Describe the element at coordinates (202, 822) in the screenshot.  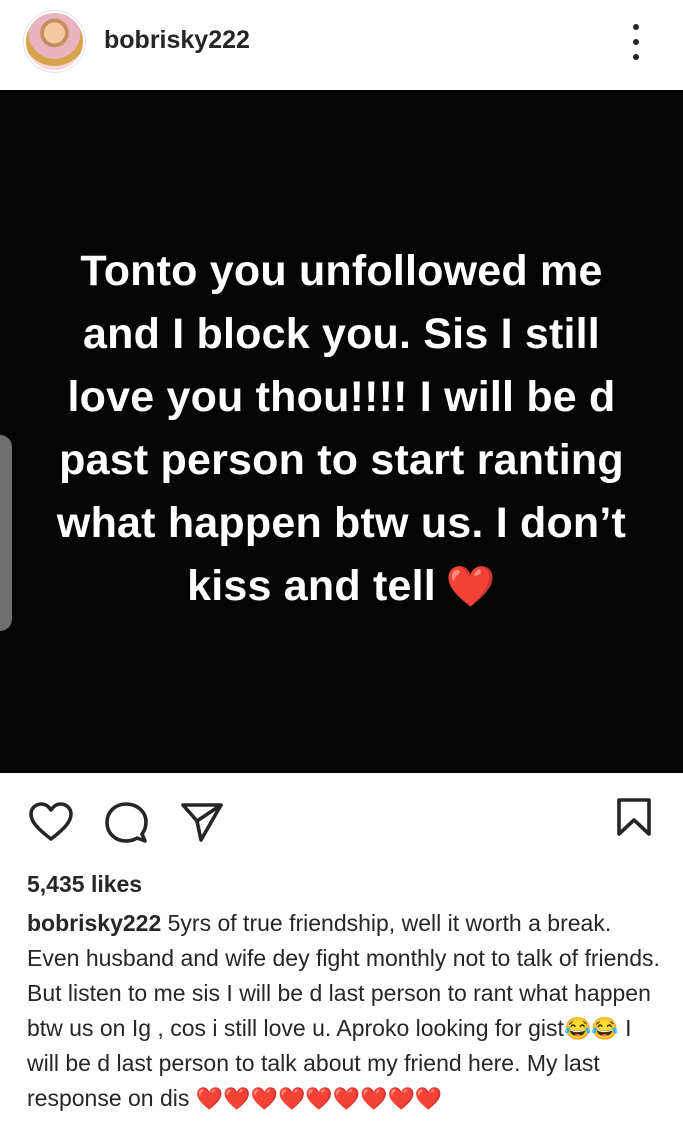
I see `send-icon` at that location.